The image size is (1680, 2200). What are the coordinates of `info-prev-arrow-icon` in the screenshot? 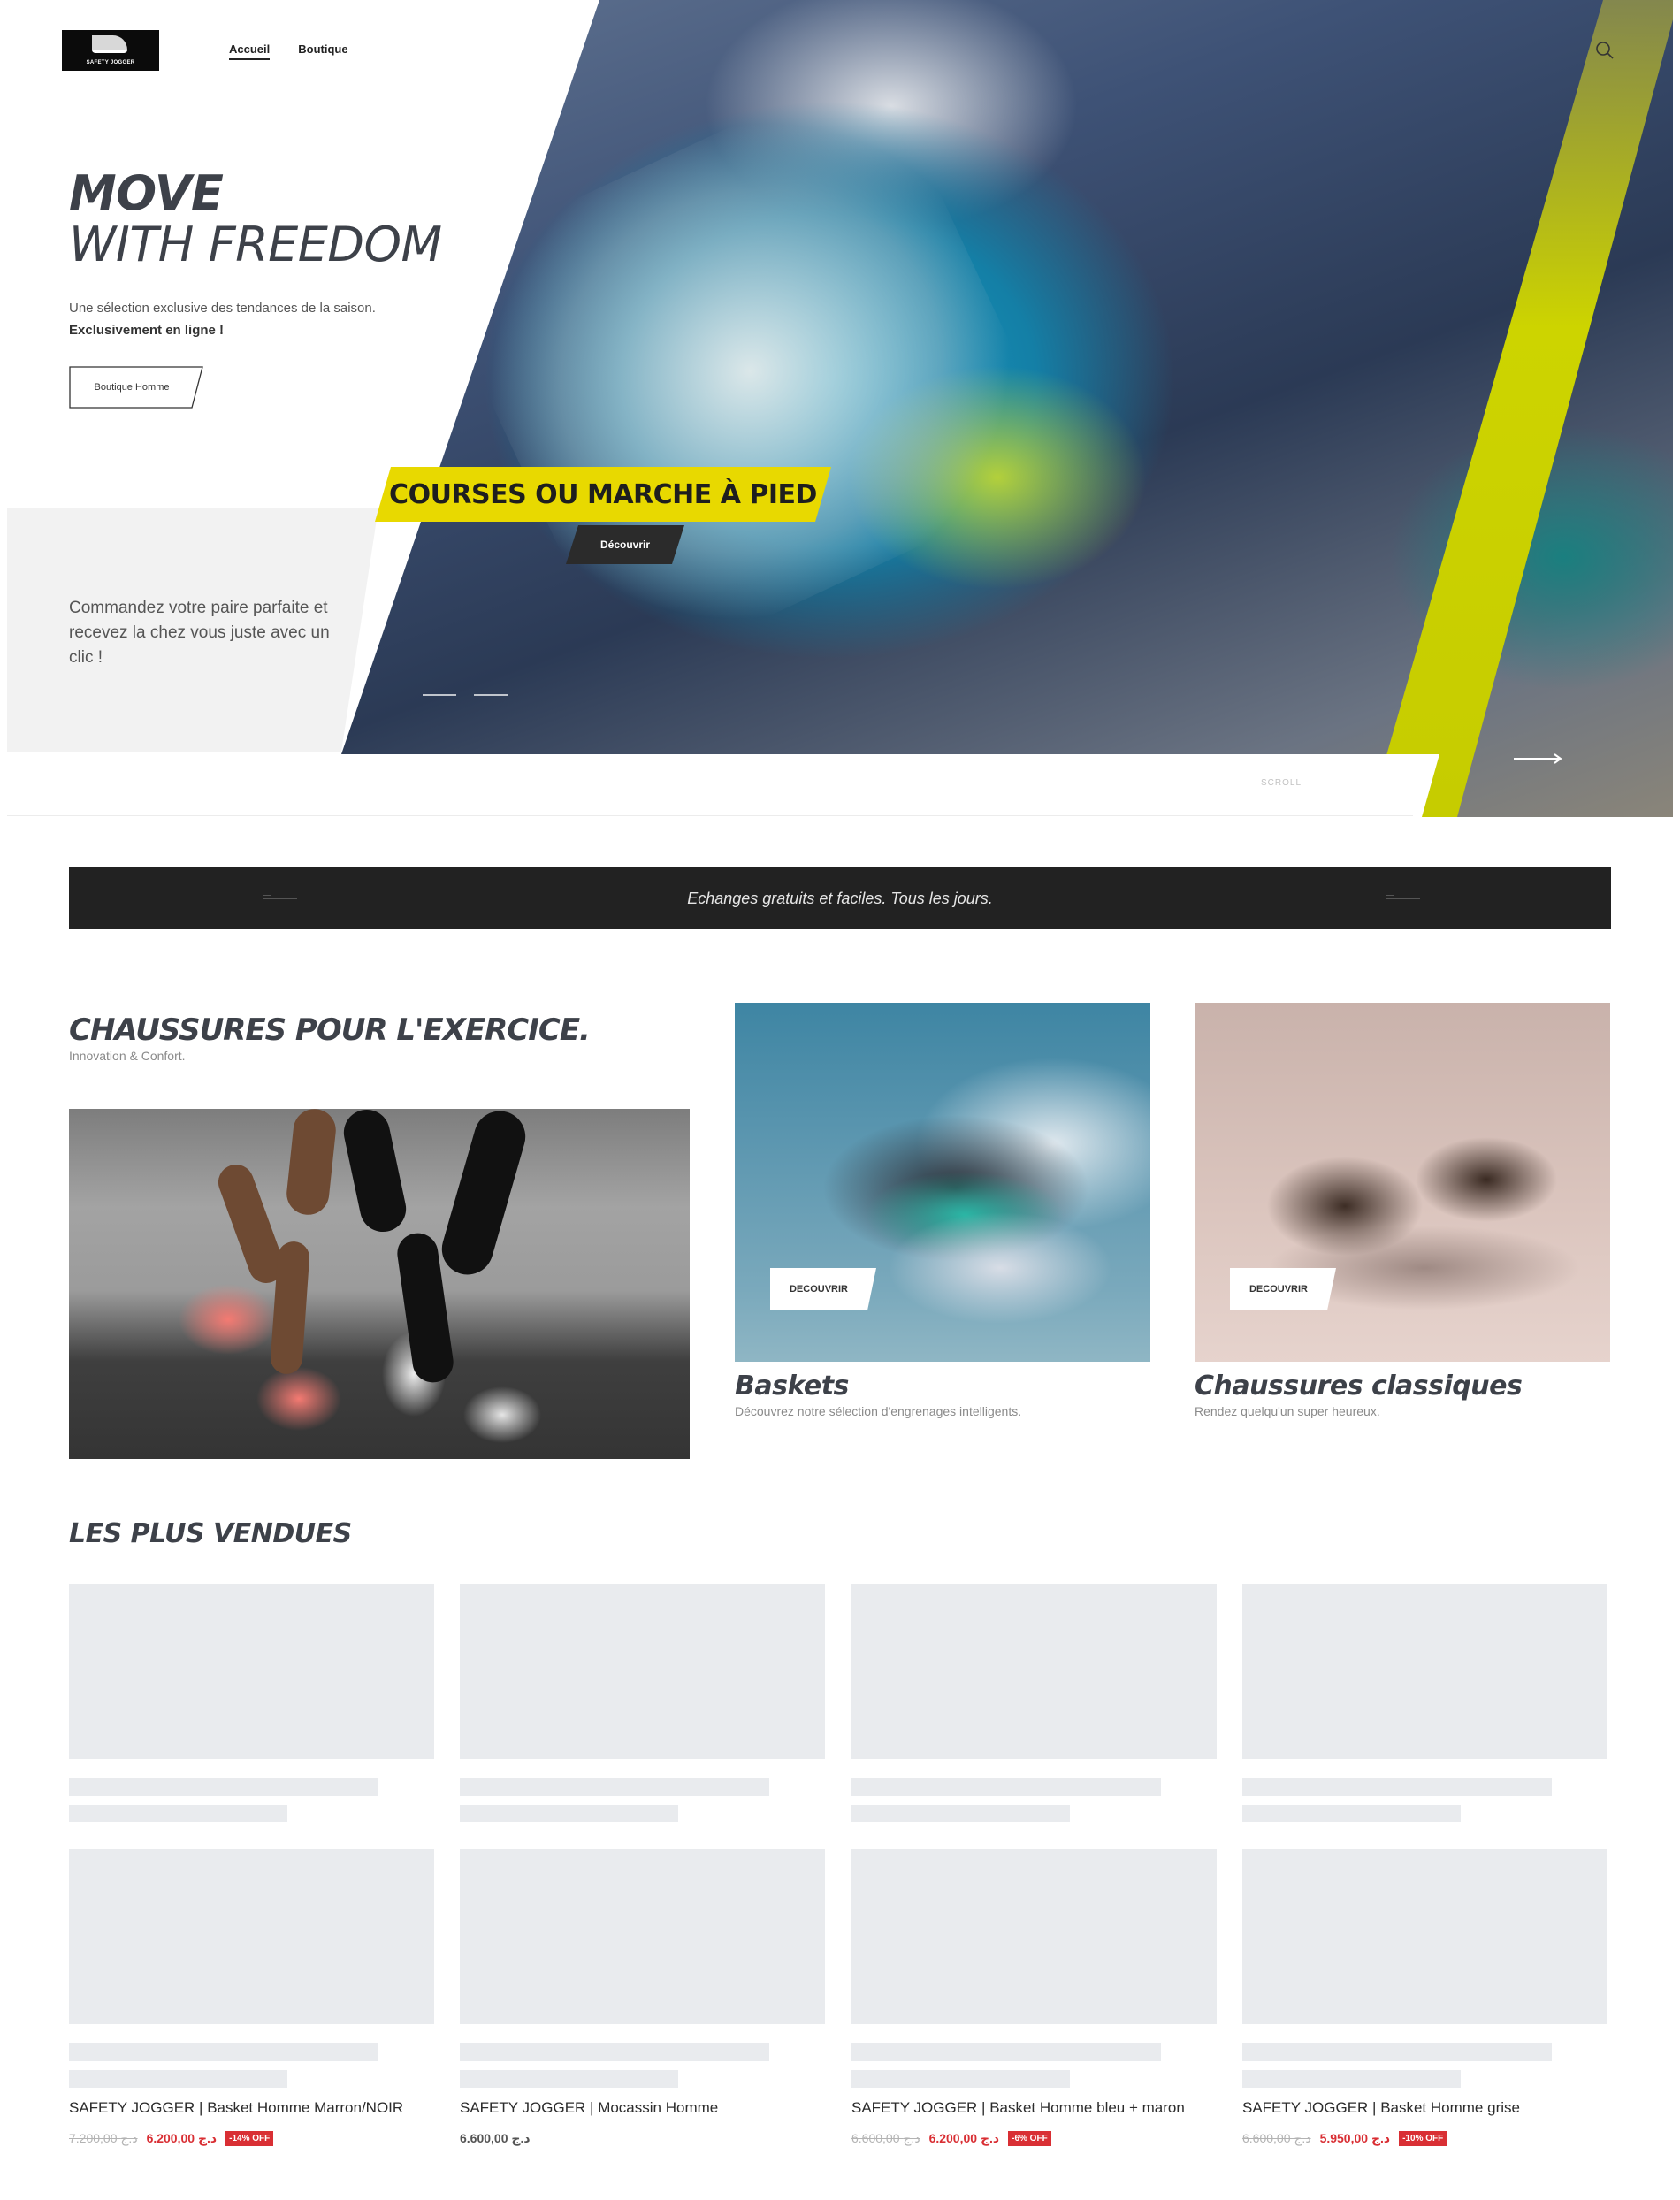 It's located at (280, 897).